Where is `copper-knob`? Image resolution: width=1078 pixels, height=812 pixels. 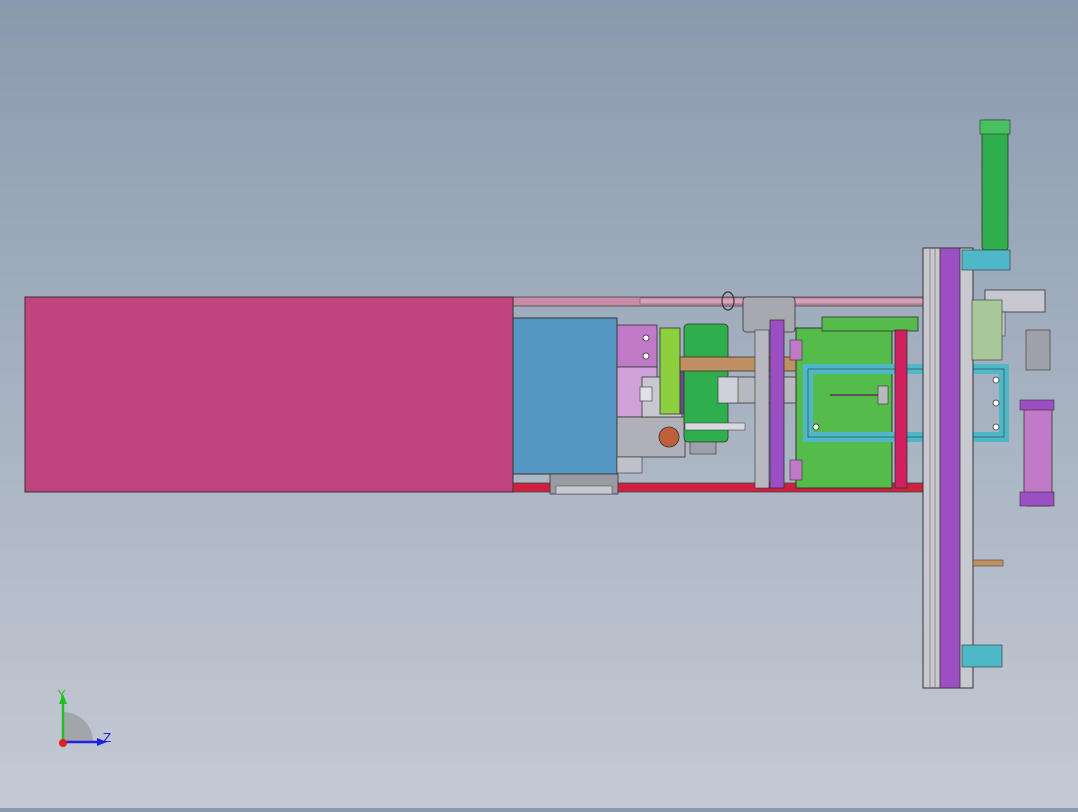
copper-knob is located at coordinates (669, 437).